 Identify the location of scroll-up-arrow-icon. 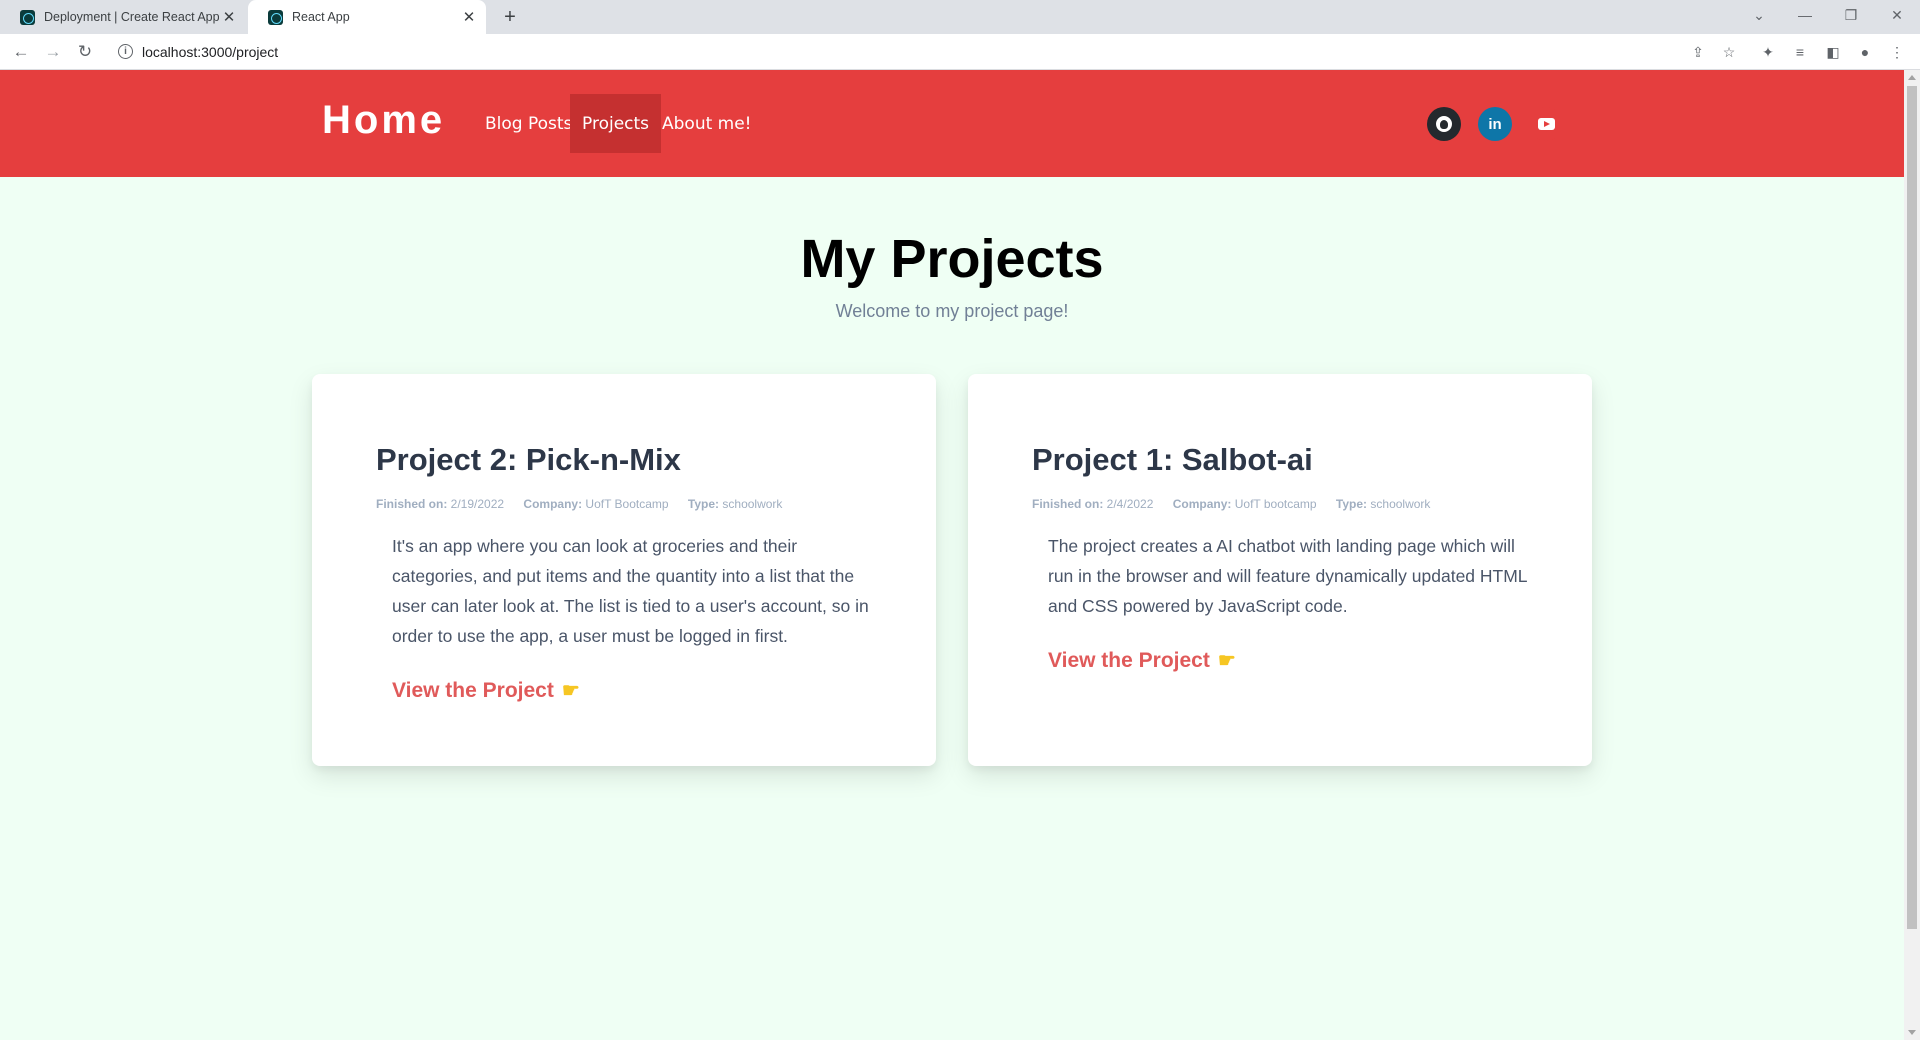
(1912, 77).